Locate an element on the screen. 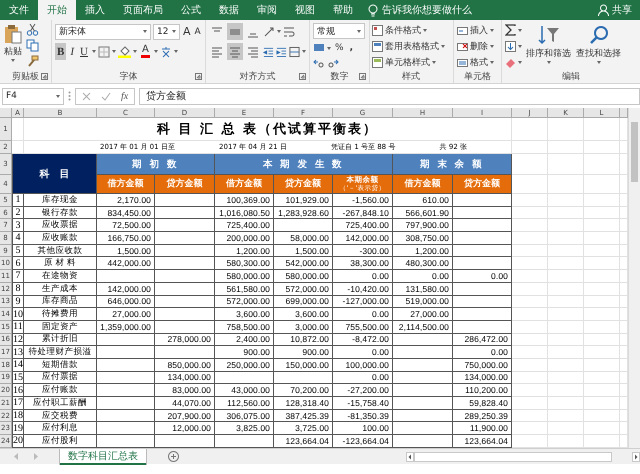  style-menu-button: 条件格式 is located at coordinates (411, 30).